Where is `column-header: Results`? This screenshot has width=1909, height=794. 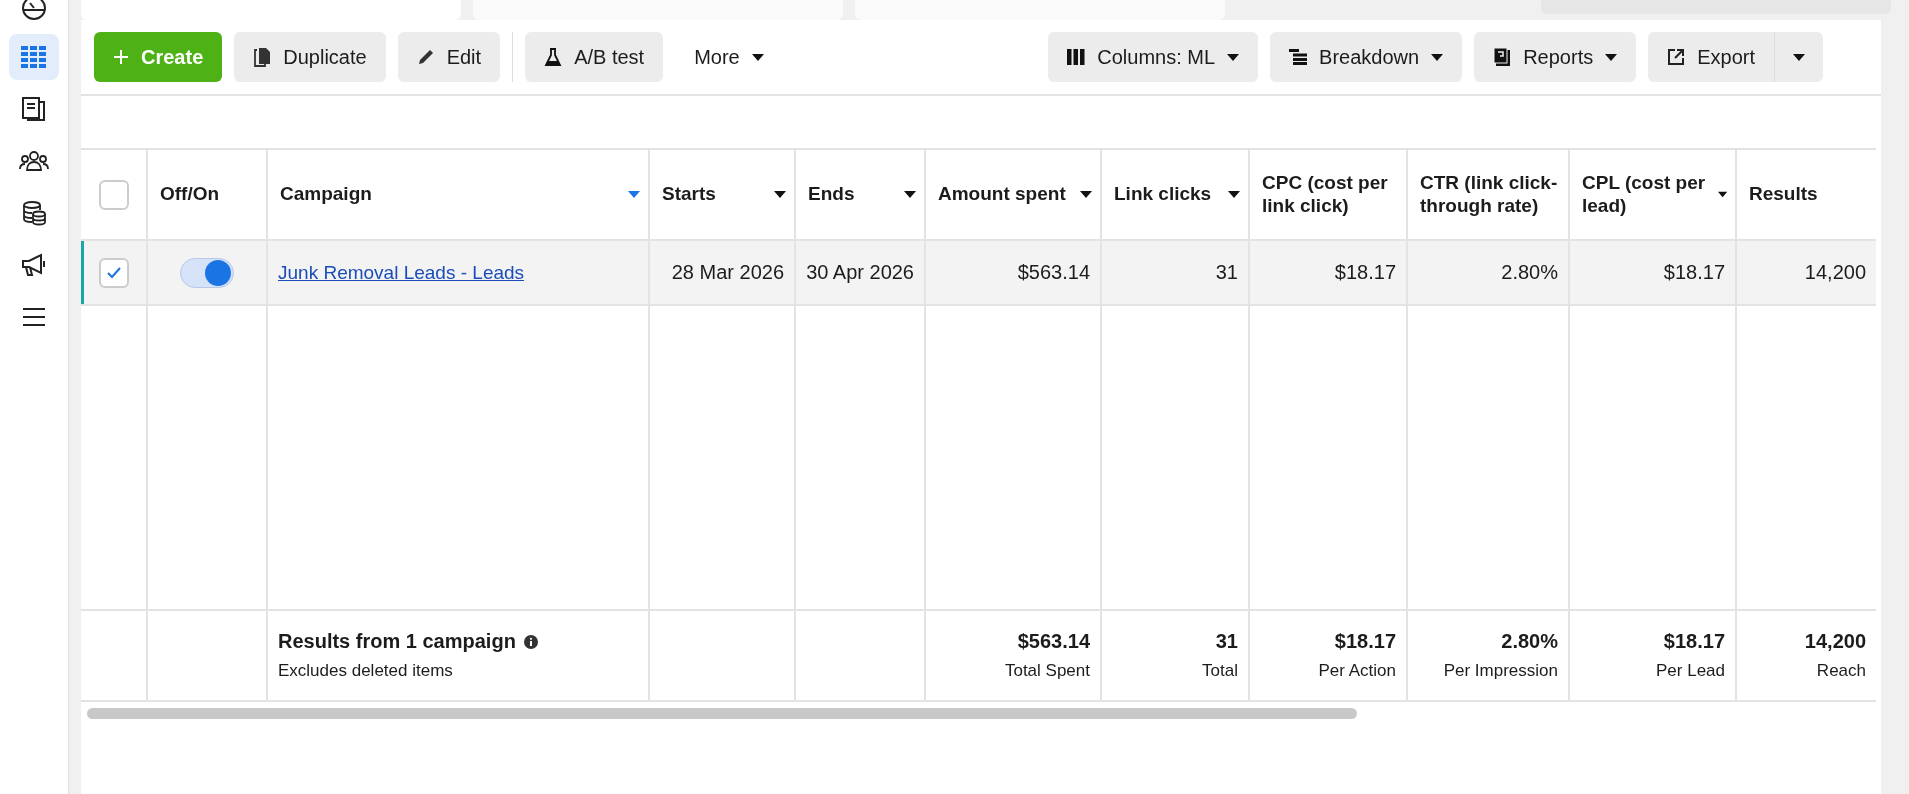
column-header: Results is located at coordinates (1806, 194).